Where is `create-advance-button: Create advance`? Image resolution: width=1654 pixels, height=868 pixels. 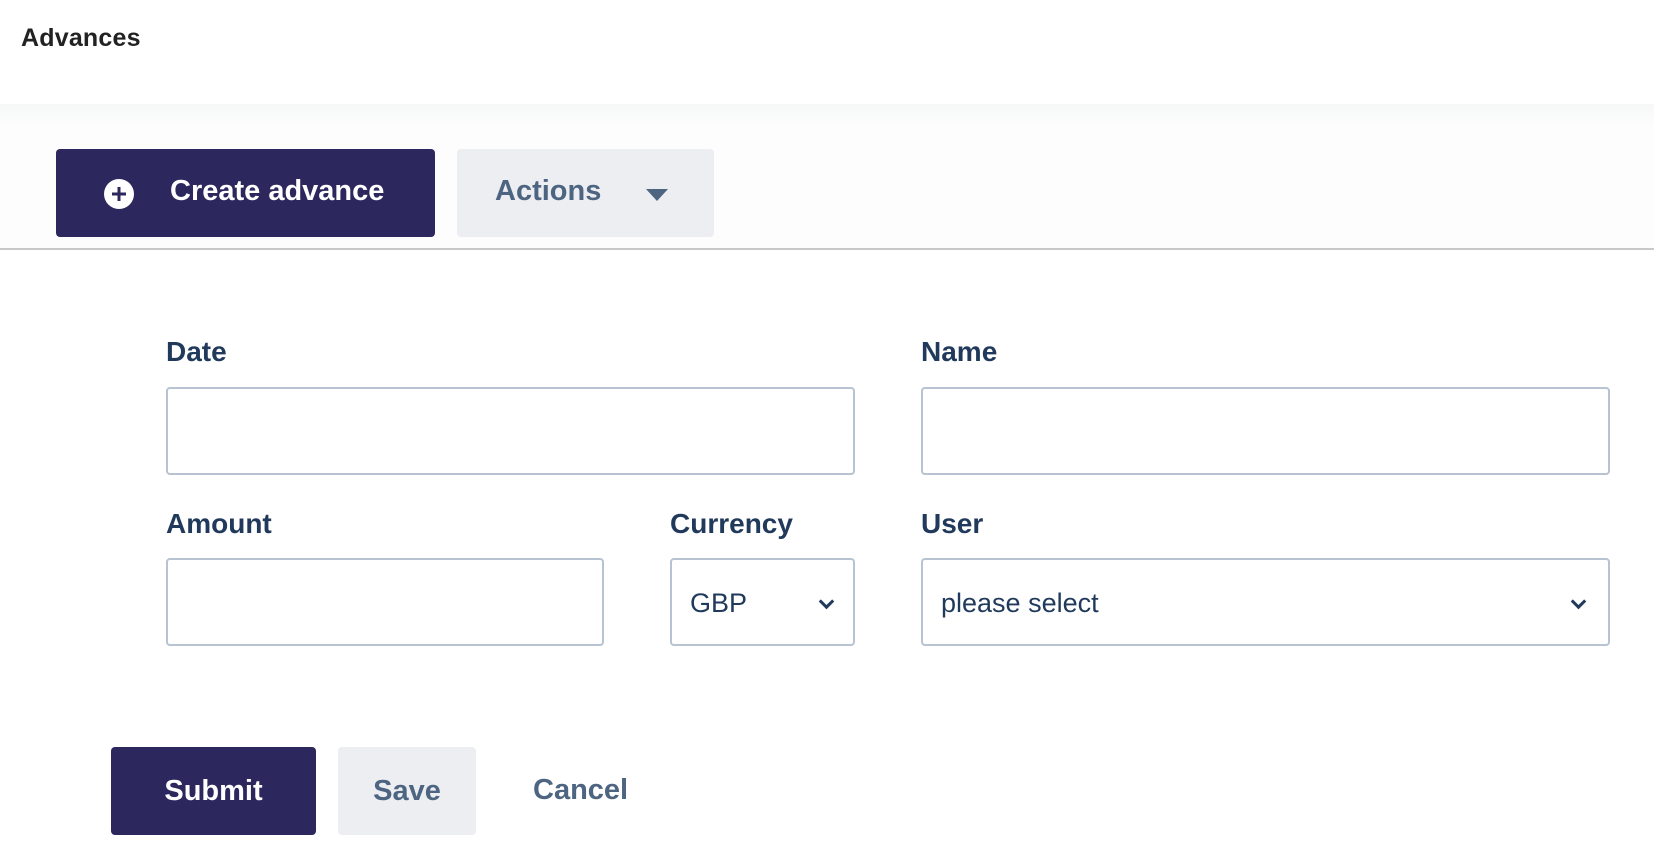
create-advance-button: Create advance is located at coordinates (245, 193).